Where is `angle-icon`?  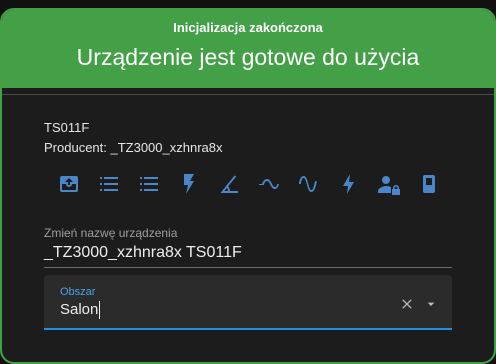
angle-icon is located at coordinates (229, 184).